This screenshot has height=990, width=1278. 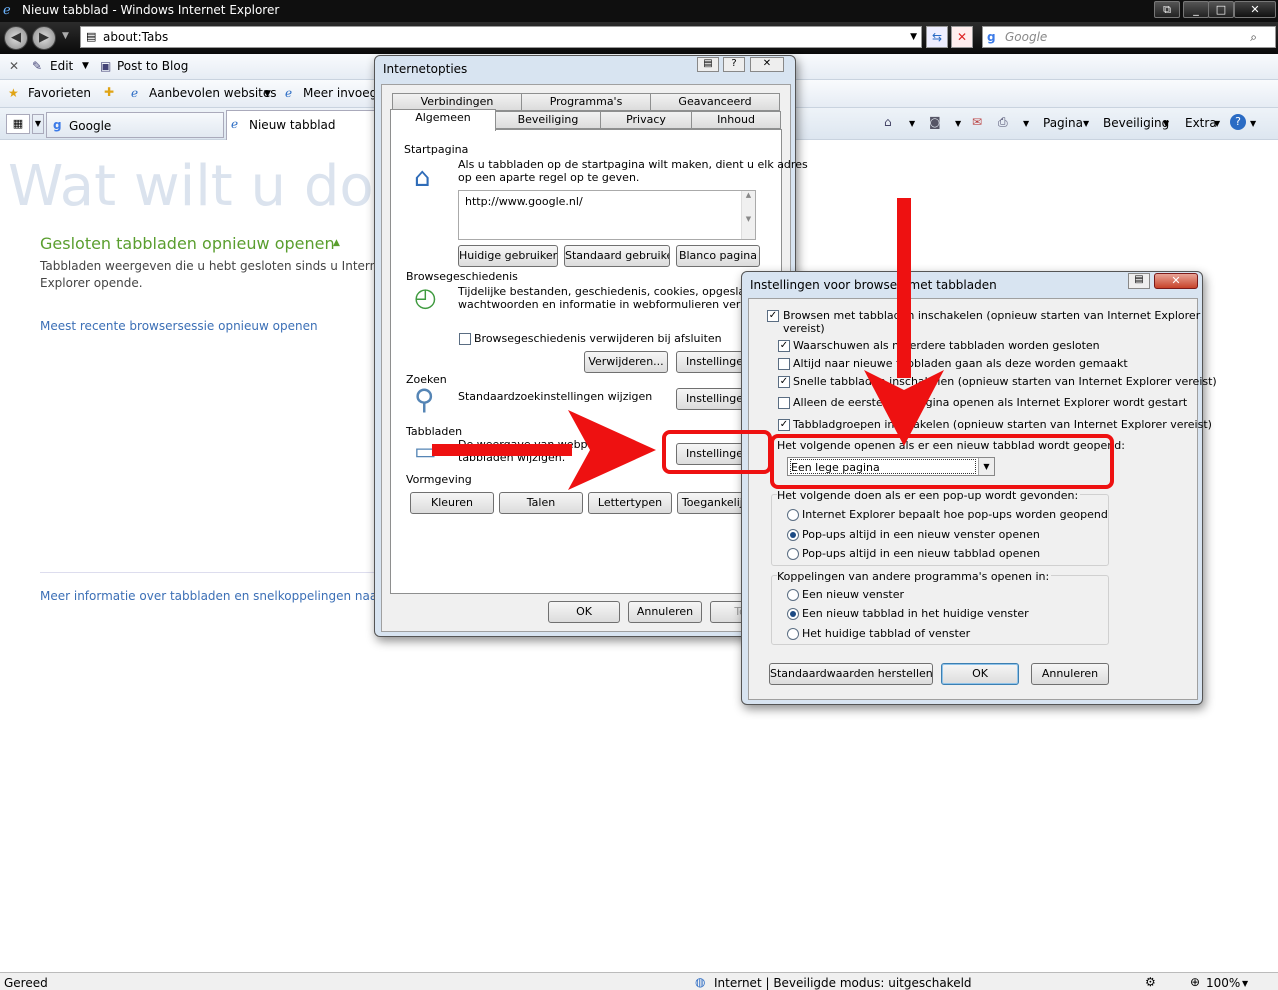 What do you see at coordinates (793, 535) in the screenshot?
I see `popup-new-window-radio` at bounding box center [793, 535].